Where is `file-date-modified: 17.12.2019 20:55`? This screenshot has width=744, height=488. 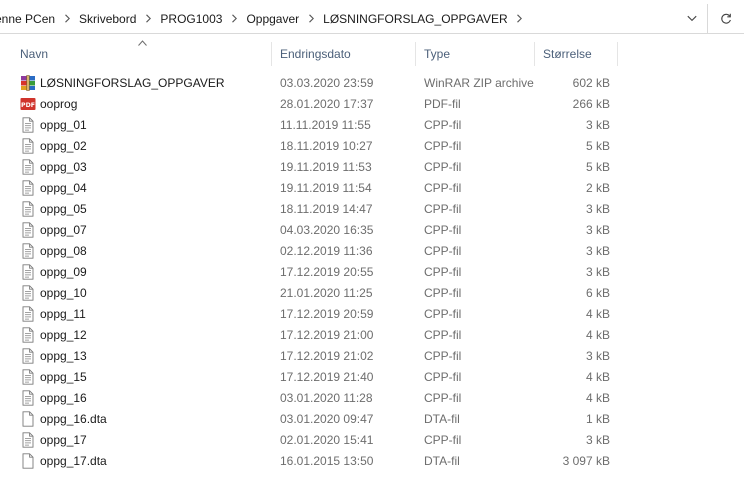
file-date-modified: 17.12.2019 20:55 is located at coordinates (327, 272).